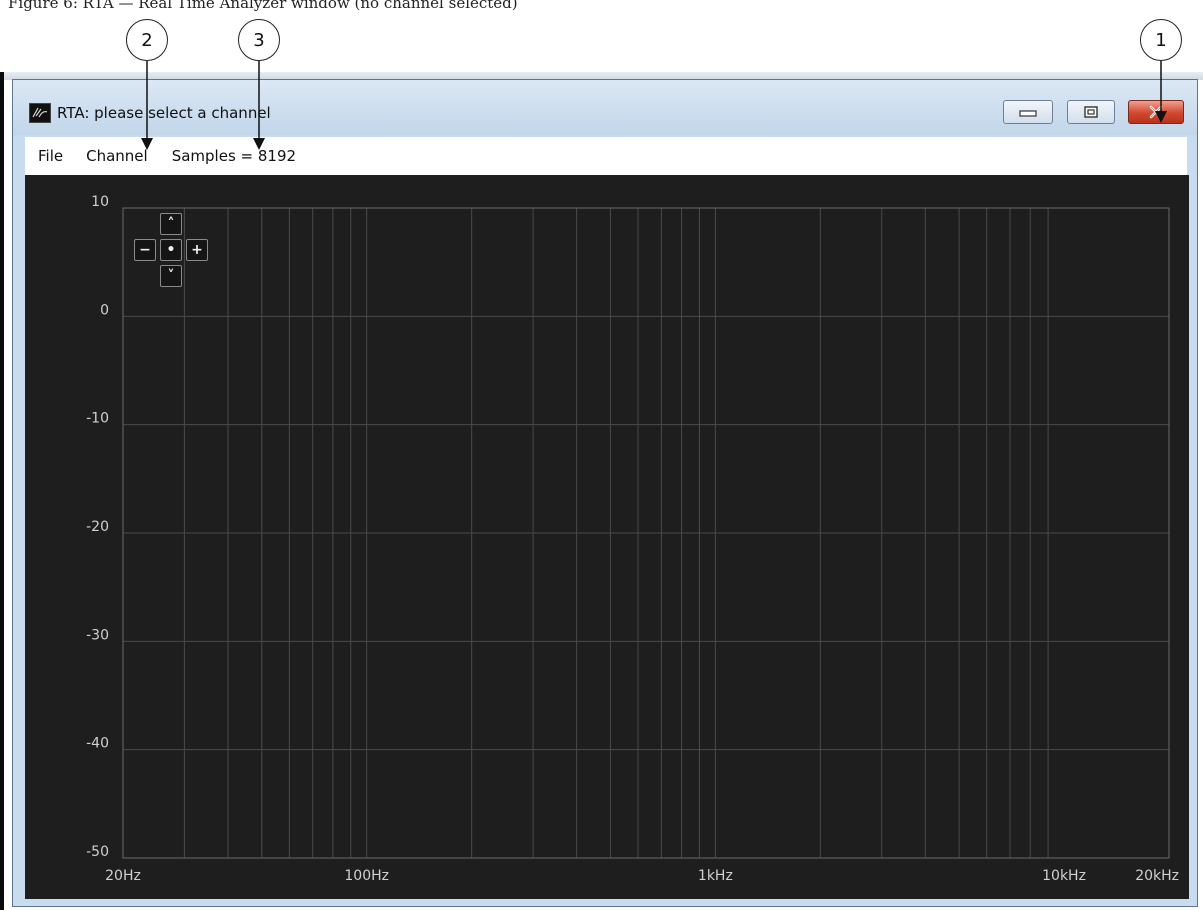 Image resolution: width=1203 pixels, height=910 pixels. I want to click on callout-1-number: 1, so click(1161, 40).